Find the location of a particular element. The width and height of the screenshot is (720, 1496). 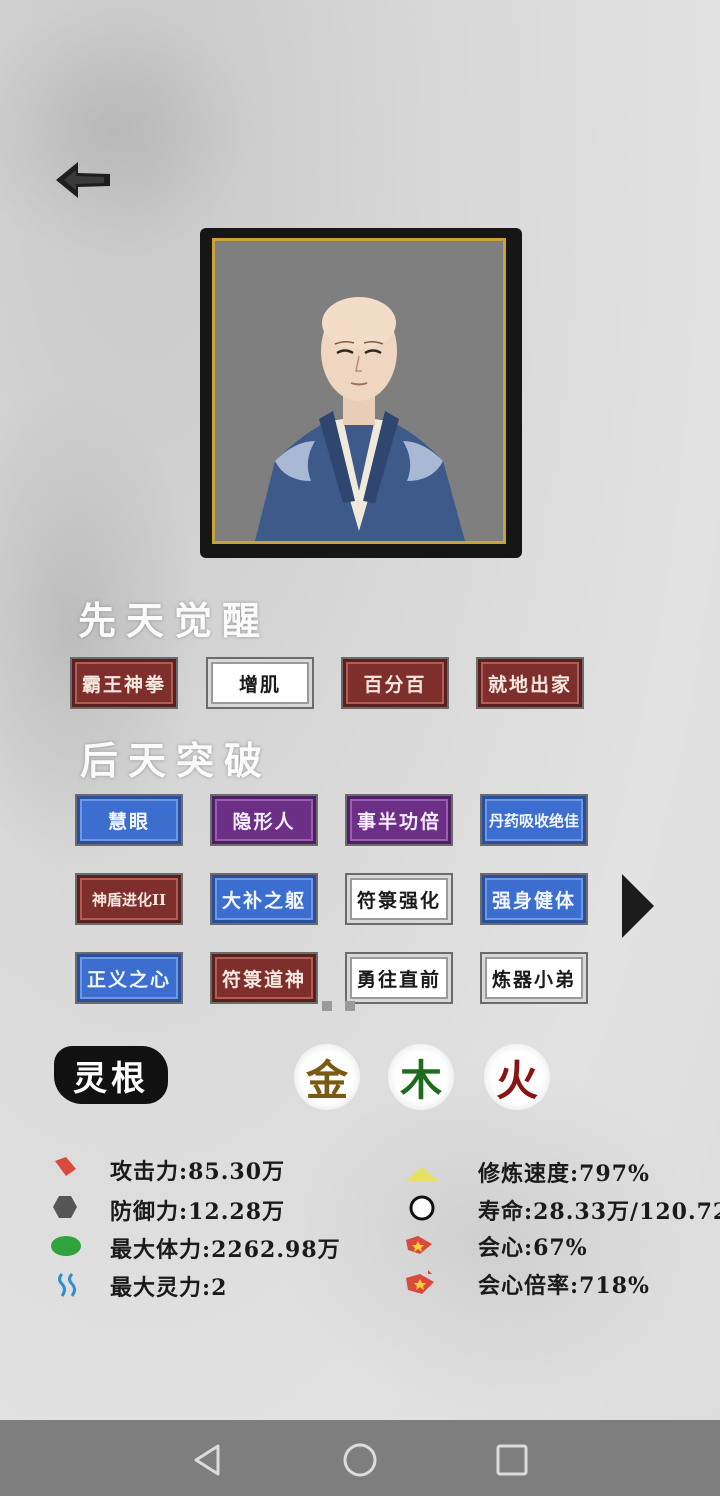

innate-tag-3-label: 百分百 is located at coordinates (395, 684).